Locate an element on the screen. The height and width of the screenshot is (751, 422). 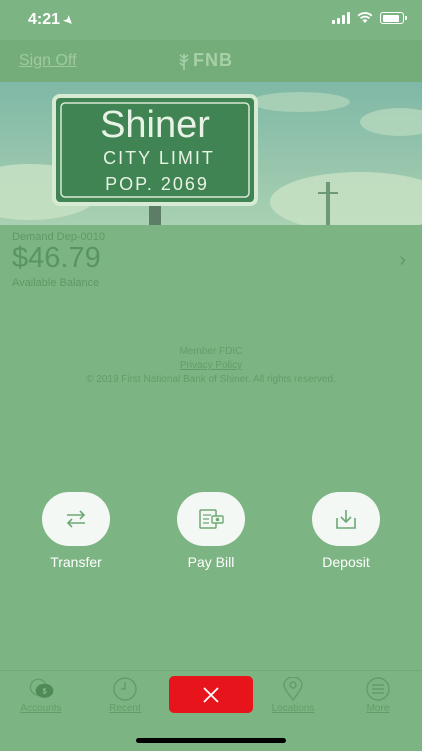
tab-recent-label: Recent is located at coordinates (125, 708).